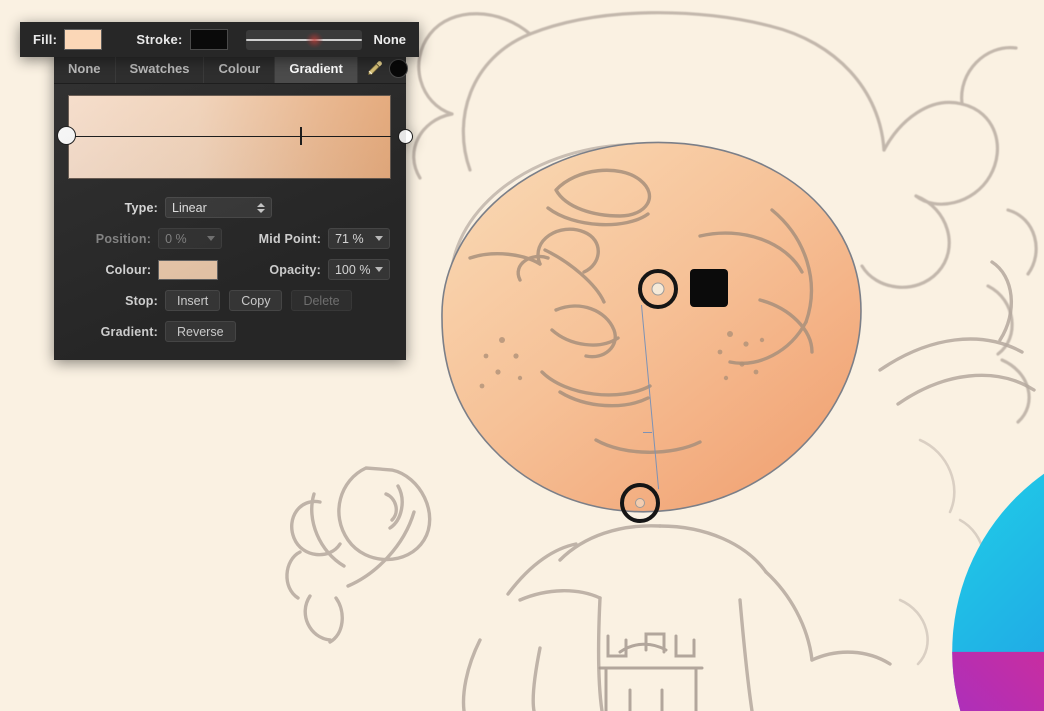 This screenshot has height=711, width=1044. I want to click on row-type: Type: Linear, so click(230, 207).